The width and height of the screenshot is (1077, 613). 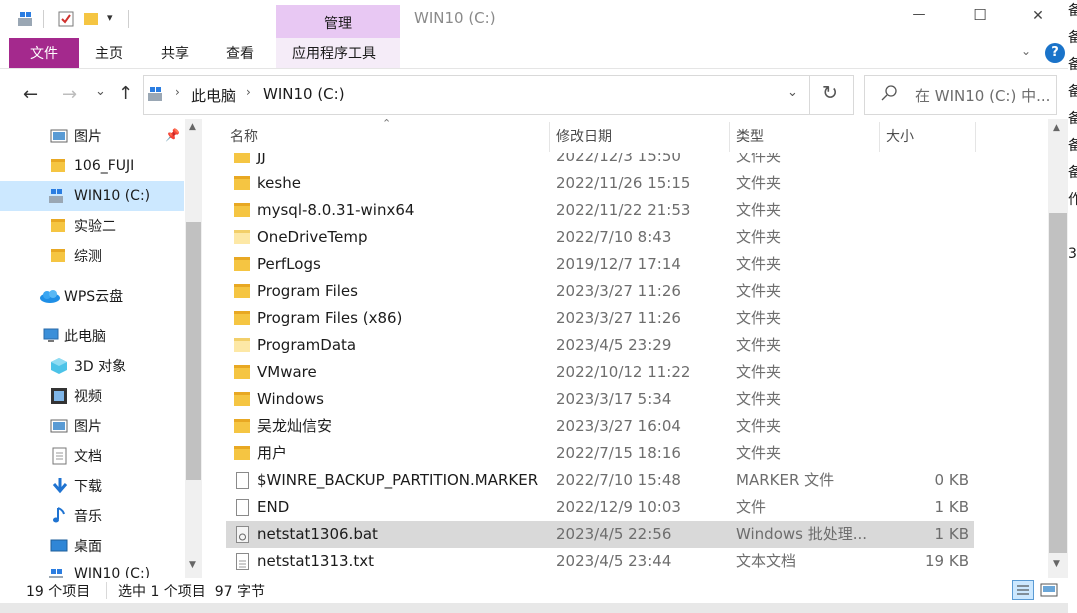 I want to click on sidebar-item-win10: WIN10 (C:), so click(x=92, y=196).